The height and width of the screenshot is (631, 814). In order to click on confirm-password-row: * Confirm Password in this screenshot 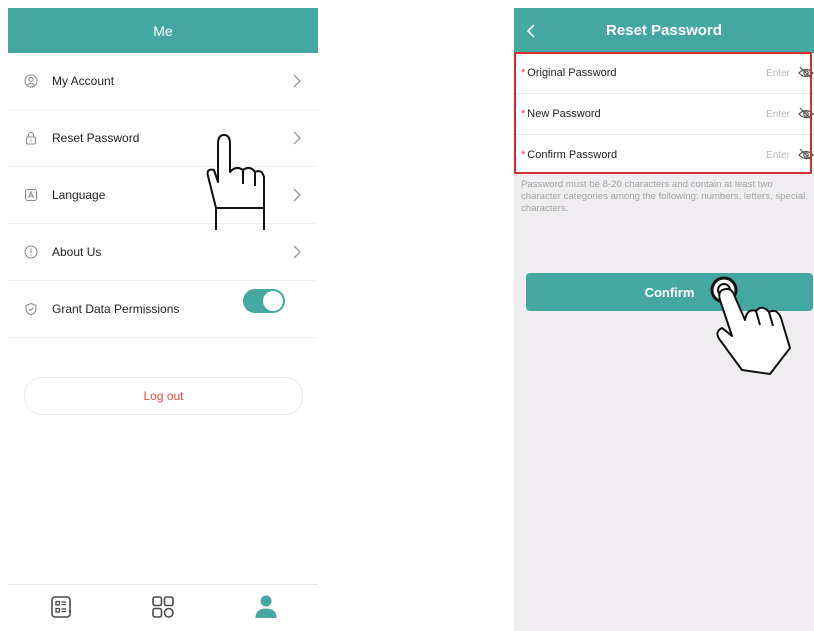, I will do `click(664, 155)`.